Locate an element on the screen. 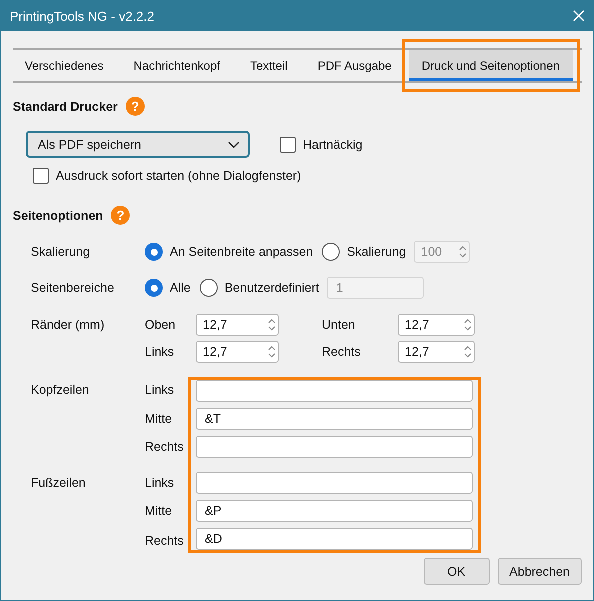 The height and width of the screenshot is (601, 594). dialog-button: OK is located at coordinates (457, 571).